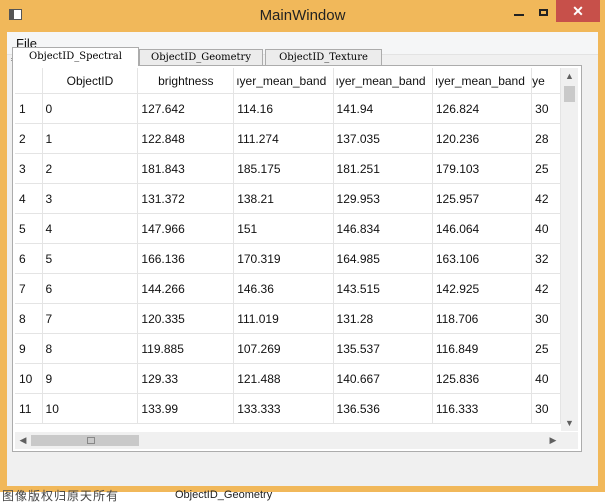 The width and height of the screenshot is (605, 504). Describe the element at coordinates (482, 408) in the screenshot. I see `table-cell: 116.333` at that location.